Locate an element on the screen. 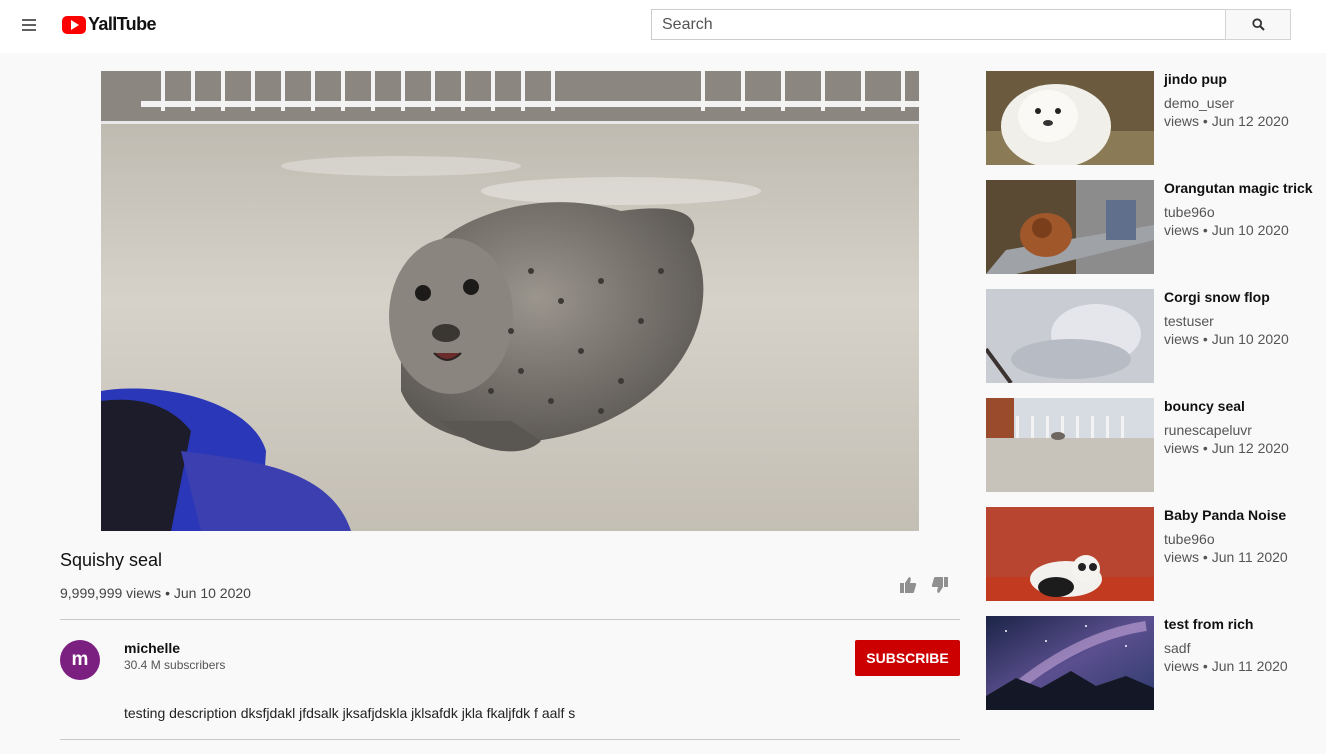 This screenshot has height=754, width=1326. recommendation-item: jindo pup demo_user views • Jun 12 2020 is located at coordinates (1151, 118).